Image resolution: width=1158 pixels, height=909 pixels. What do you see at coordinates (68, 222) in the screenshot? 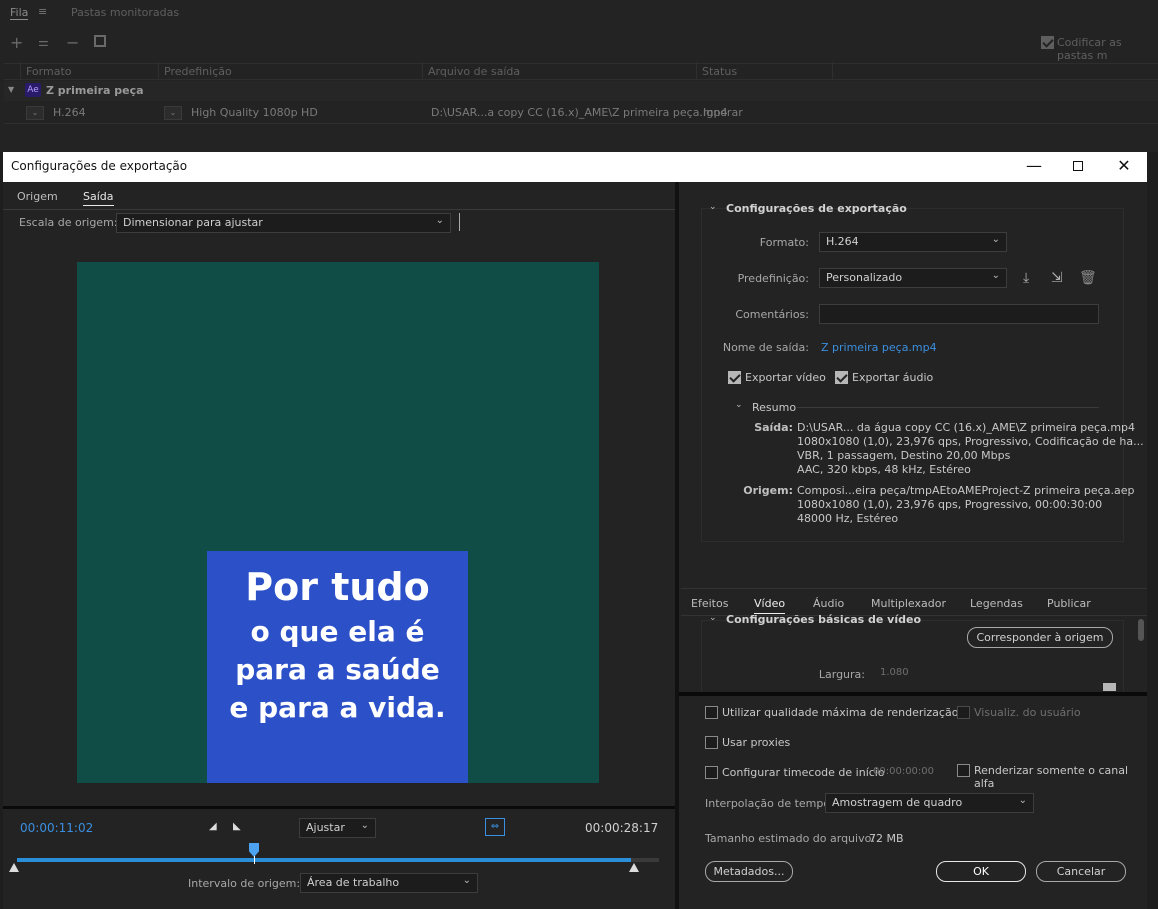
I see `scale-label: Escala de origem:` at bounding box center [68, 222].